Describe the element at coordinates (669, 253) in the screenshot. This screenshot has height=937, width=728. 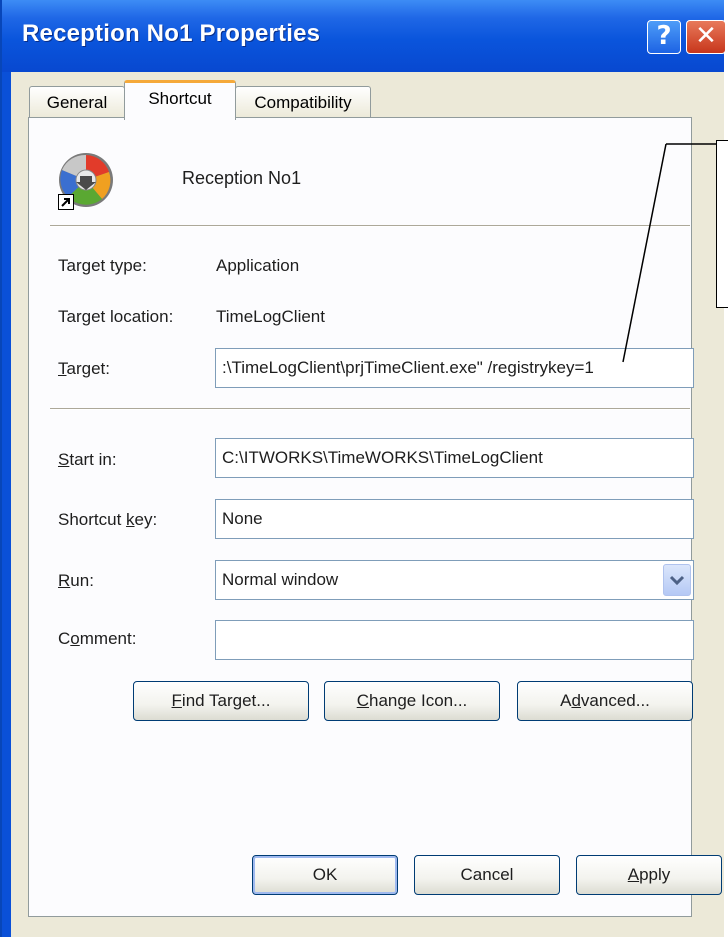
I see `callout-leader-line` at that location.